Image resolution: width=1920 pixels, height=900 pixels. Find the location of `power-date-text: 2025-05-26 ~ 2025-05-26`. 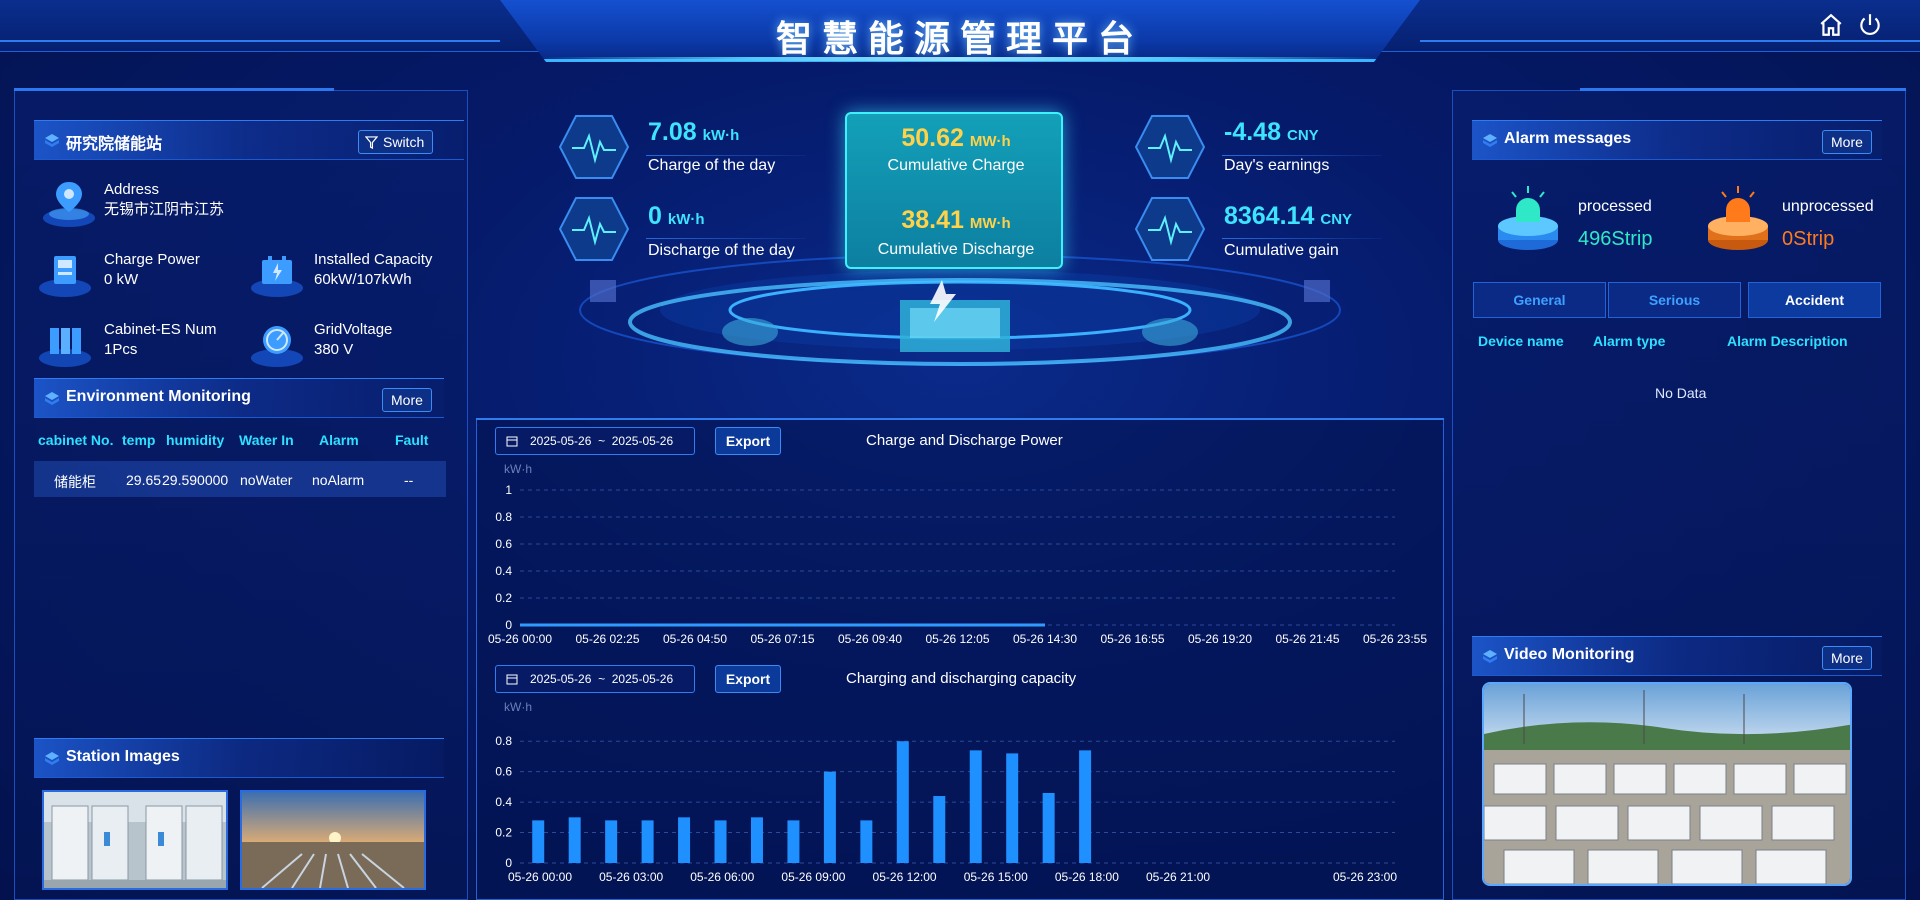

power-date-text: 2025-05-26 ~ 2025-05-26 is located at coordinates (601, 441).